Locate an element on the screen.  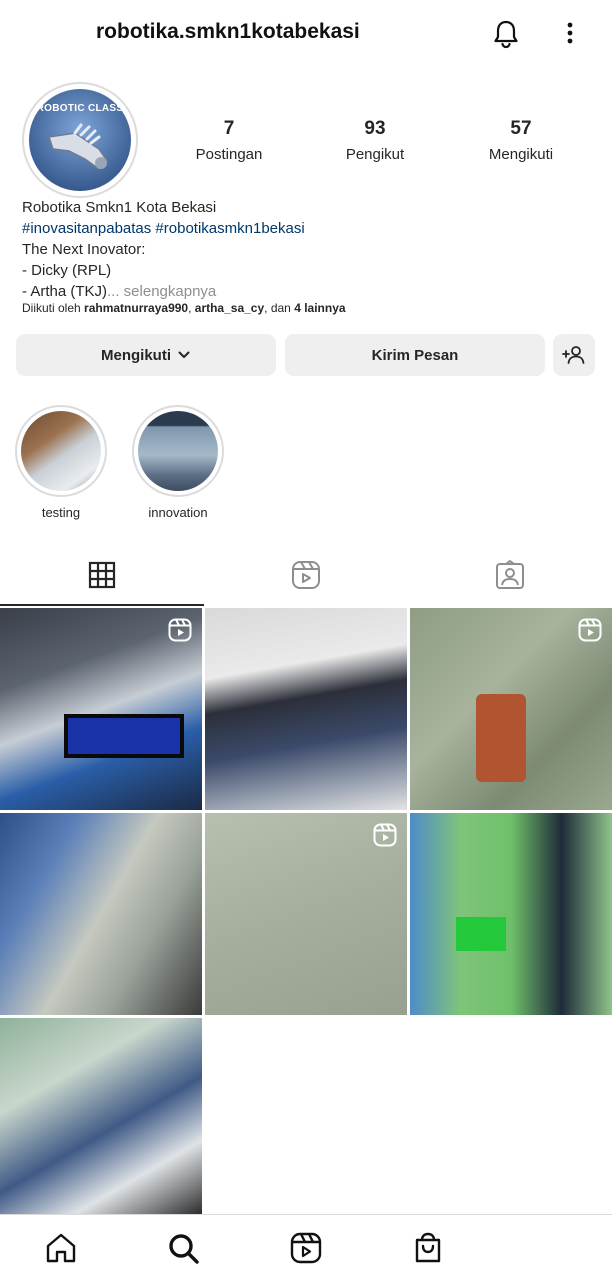
profile-username: robotika.smkn1kotabekasi is located at coordinates (228, 31).